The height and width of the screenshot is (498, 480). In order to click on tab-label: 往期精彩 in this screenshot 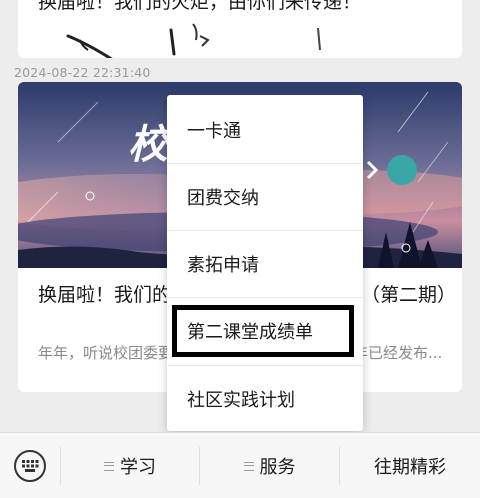, I will do `click(410, 467)`.